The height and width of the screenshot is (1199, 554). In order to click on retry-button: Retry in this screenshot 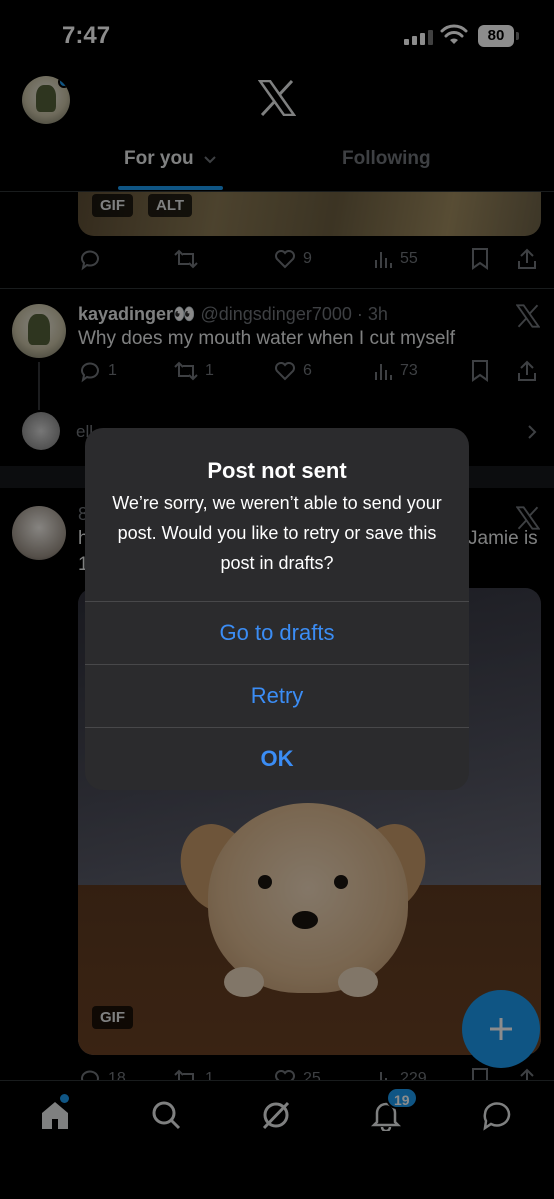, I will do `click(277, 695)`.